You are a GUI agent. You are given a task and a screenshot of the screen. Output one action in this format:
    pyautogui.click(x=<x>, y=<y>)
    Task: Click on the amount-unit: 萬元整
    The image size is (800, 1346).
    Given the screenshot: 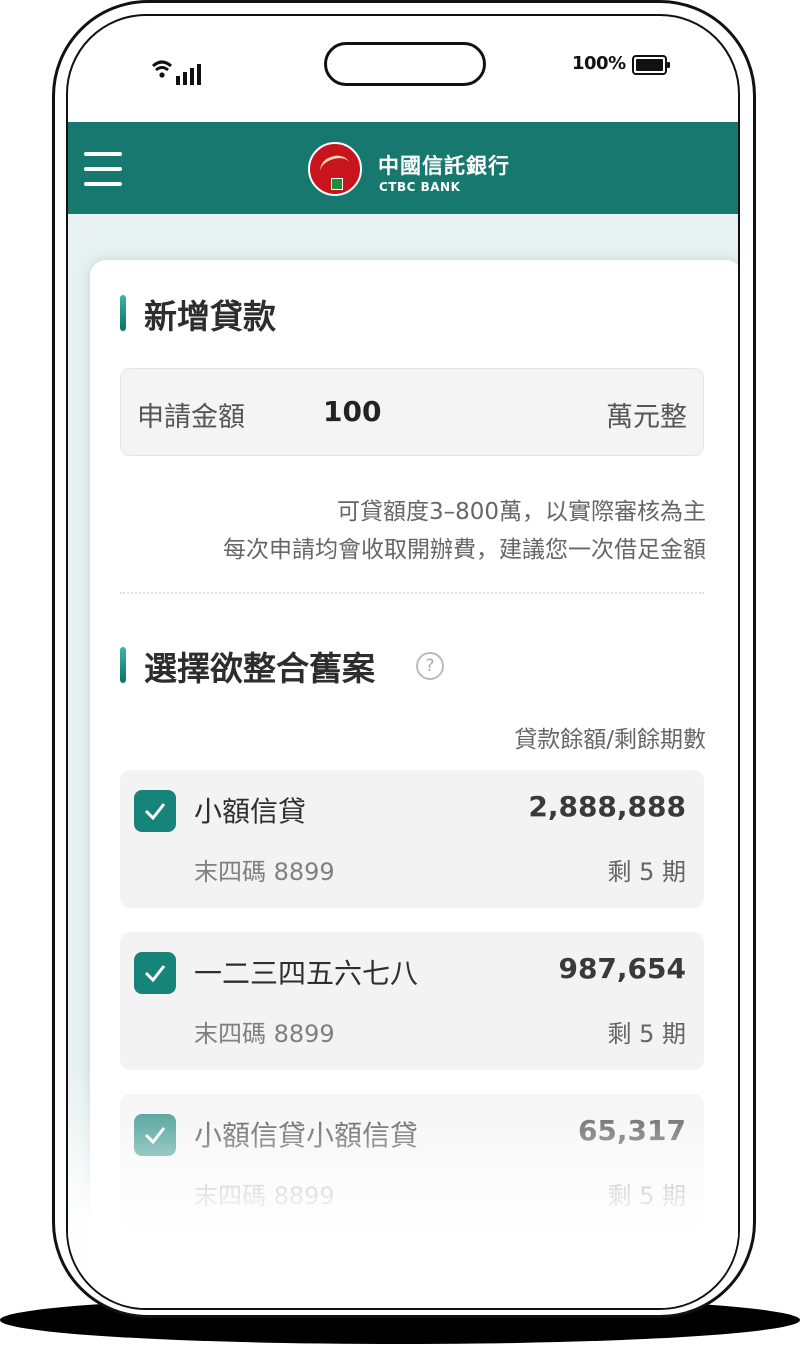 What is the action you would take?
    pyautogui.click(x=646, y=417)
    